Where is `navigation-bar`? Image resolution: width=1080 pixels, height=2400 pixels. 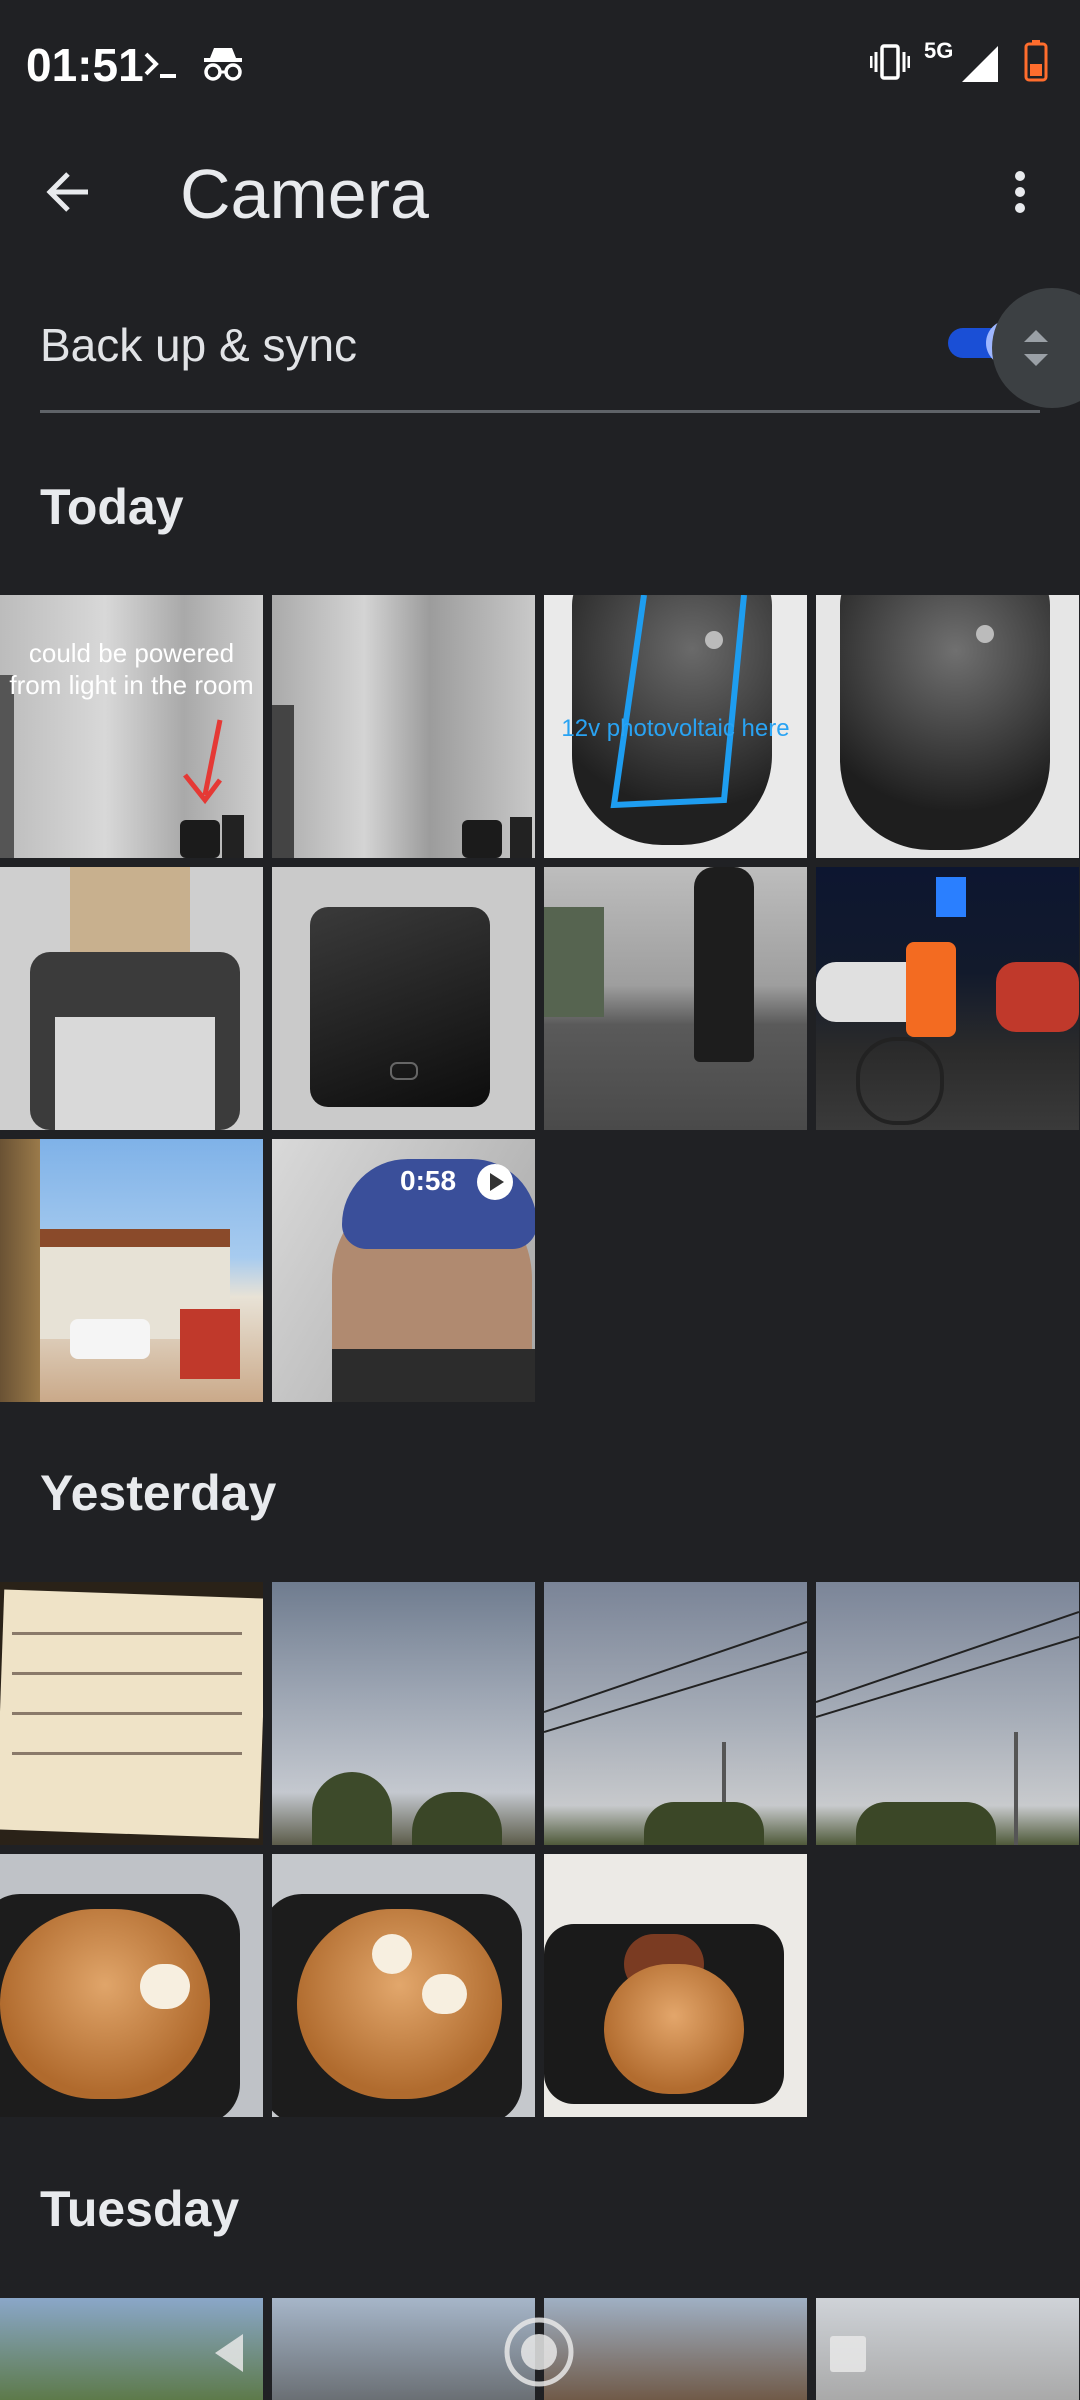 navigation-bar is located at coordinates (540, 2350).